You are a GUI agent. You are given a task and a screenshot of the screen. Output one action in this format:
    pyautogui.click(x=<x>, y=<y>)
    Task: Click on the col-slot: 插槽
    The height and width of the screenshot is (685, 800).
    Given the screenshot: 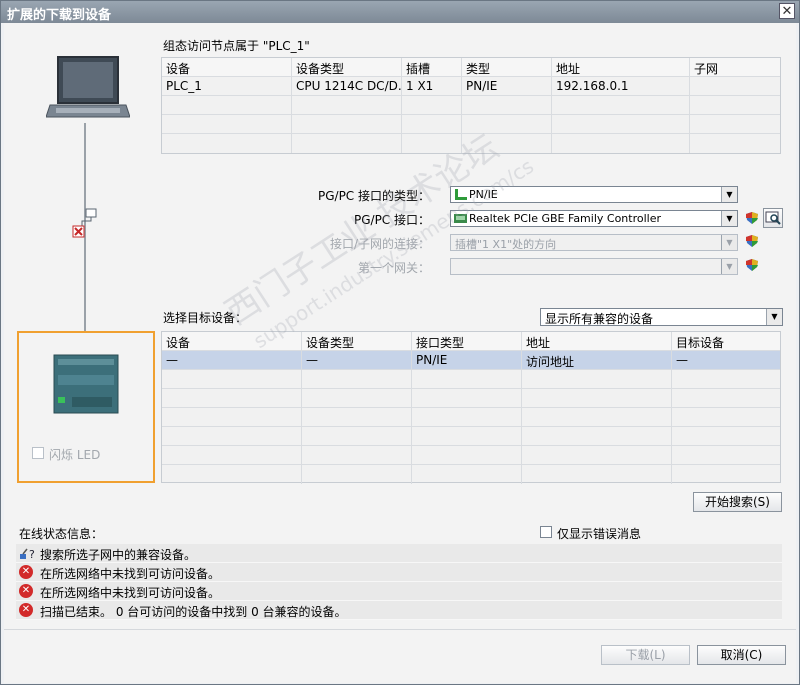 What is the action you would take?
    pyautogui.click(x=432, y=67)
    